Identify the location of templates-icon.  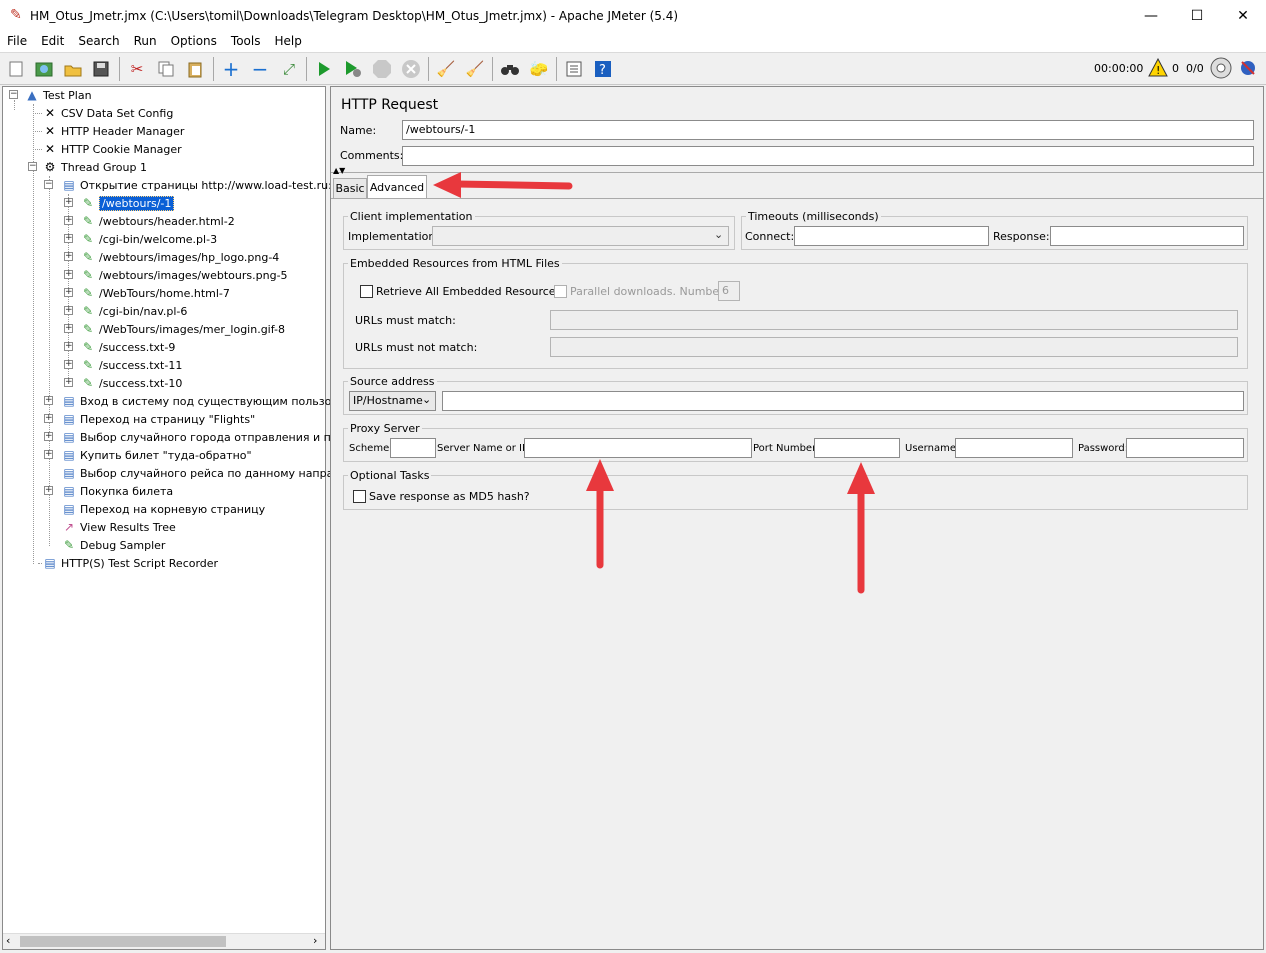
(44, 69).